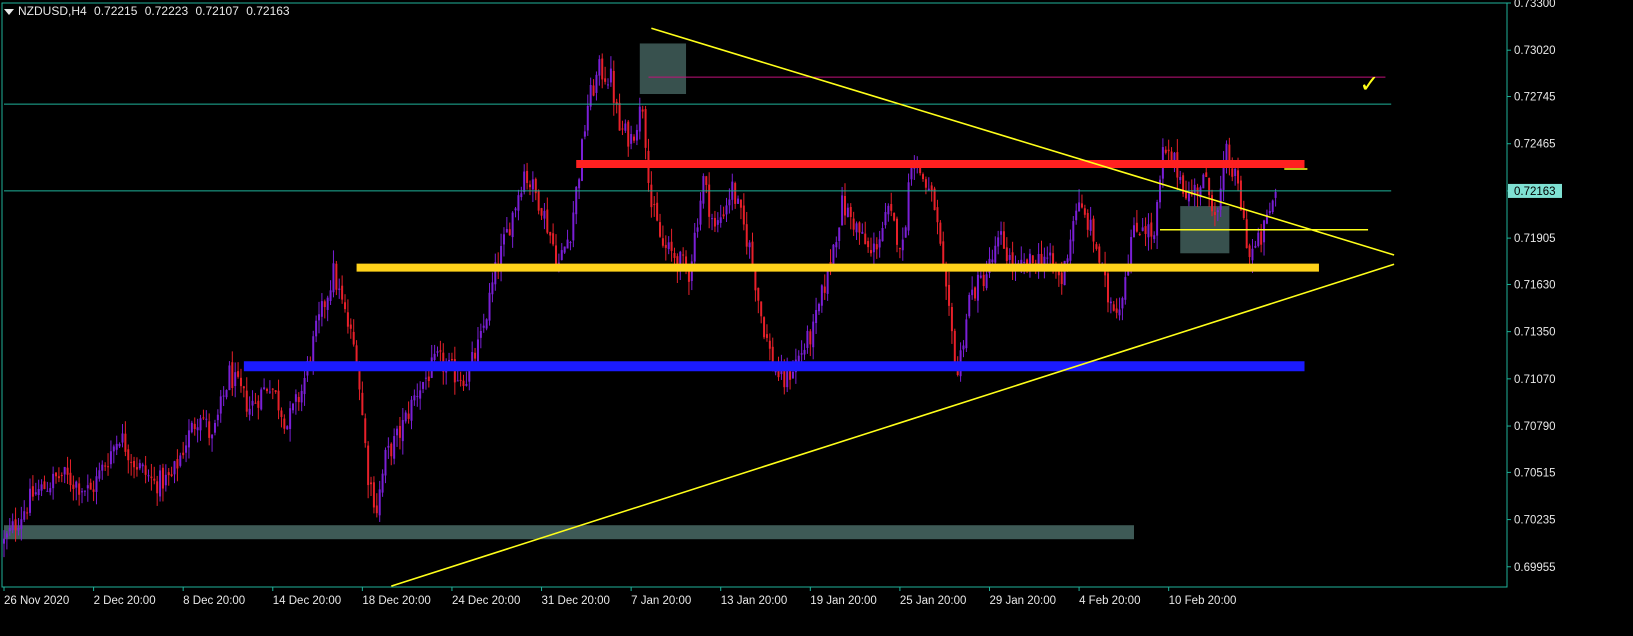 The image size is (1633, 636). What do you see at coordinates (268, 11) in the screenshot?
I see `close-value: 0.72163` at bounding box center [268, 11].